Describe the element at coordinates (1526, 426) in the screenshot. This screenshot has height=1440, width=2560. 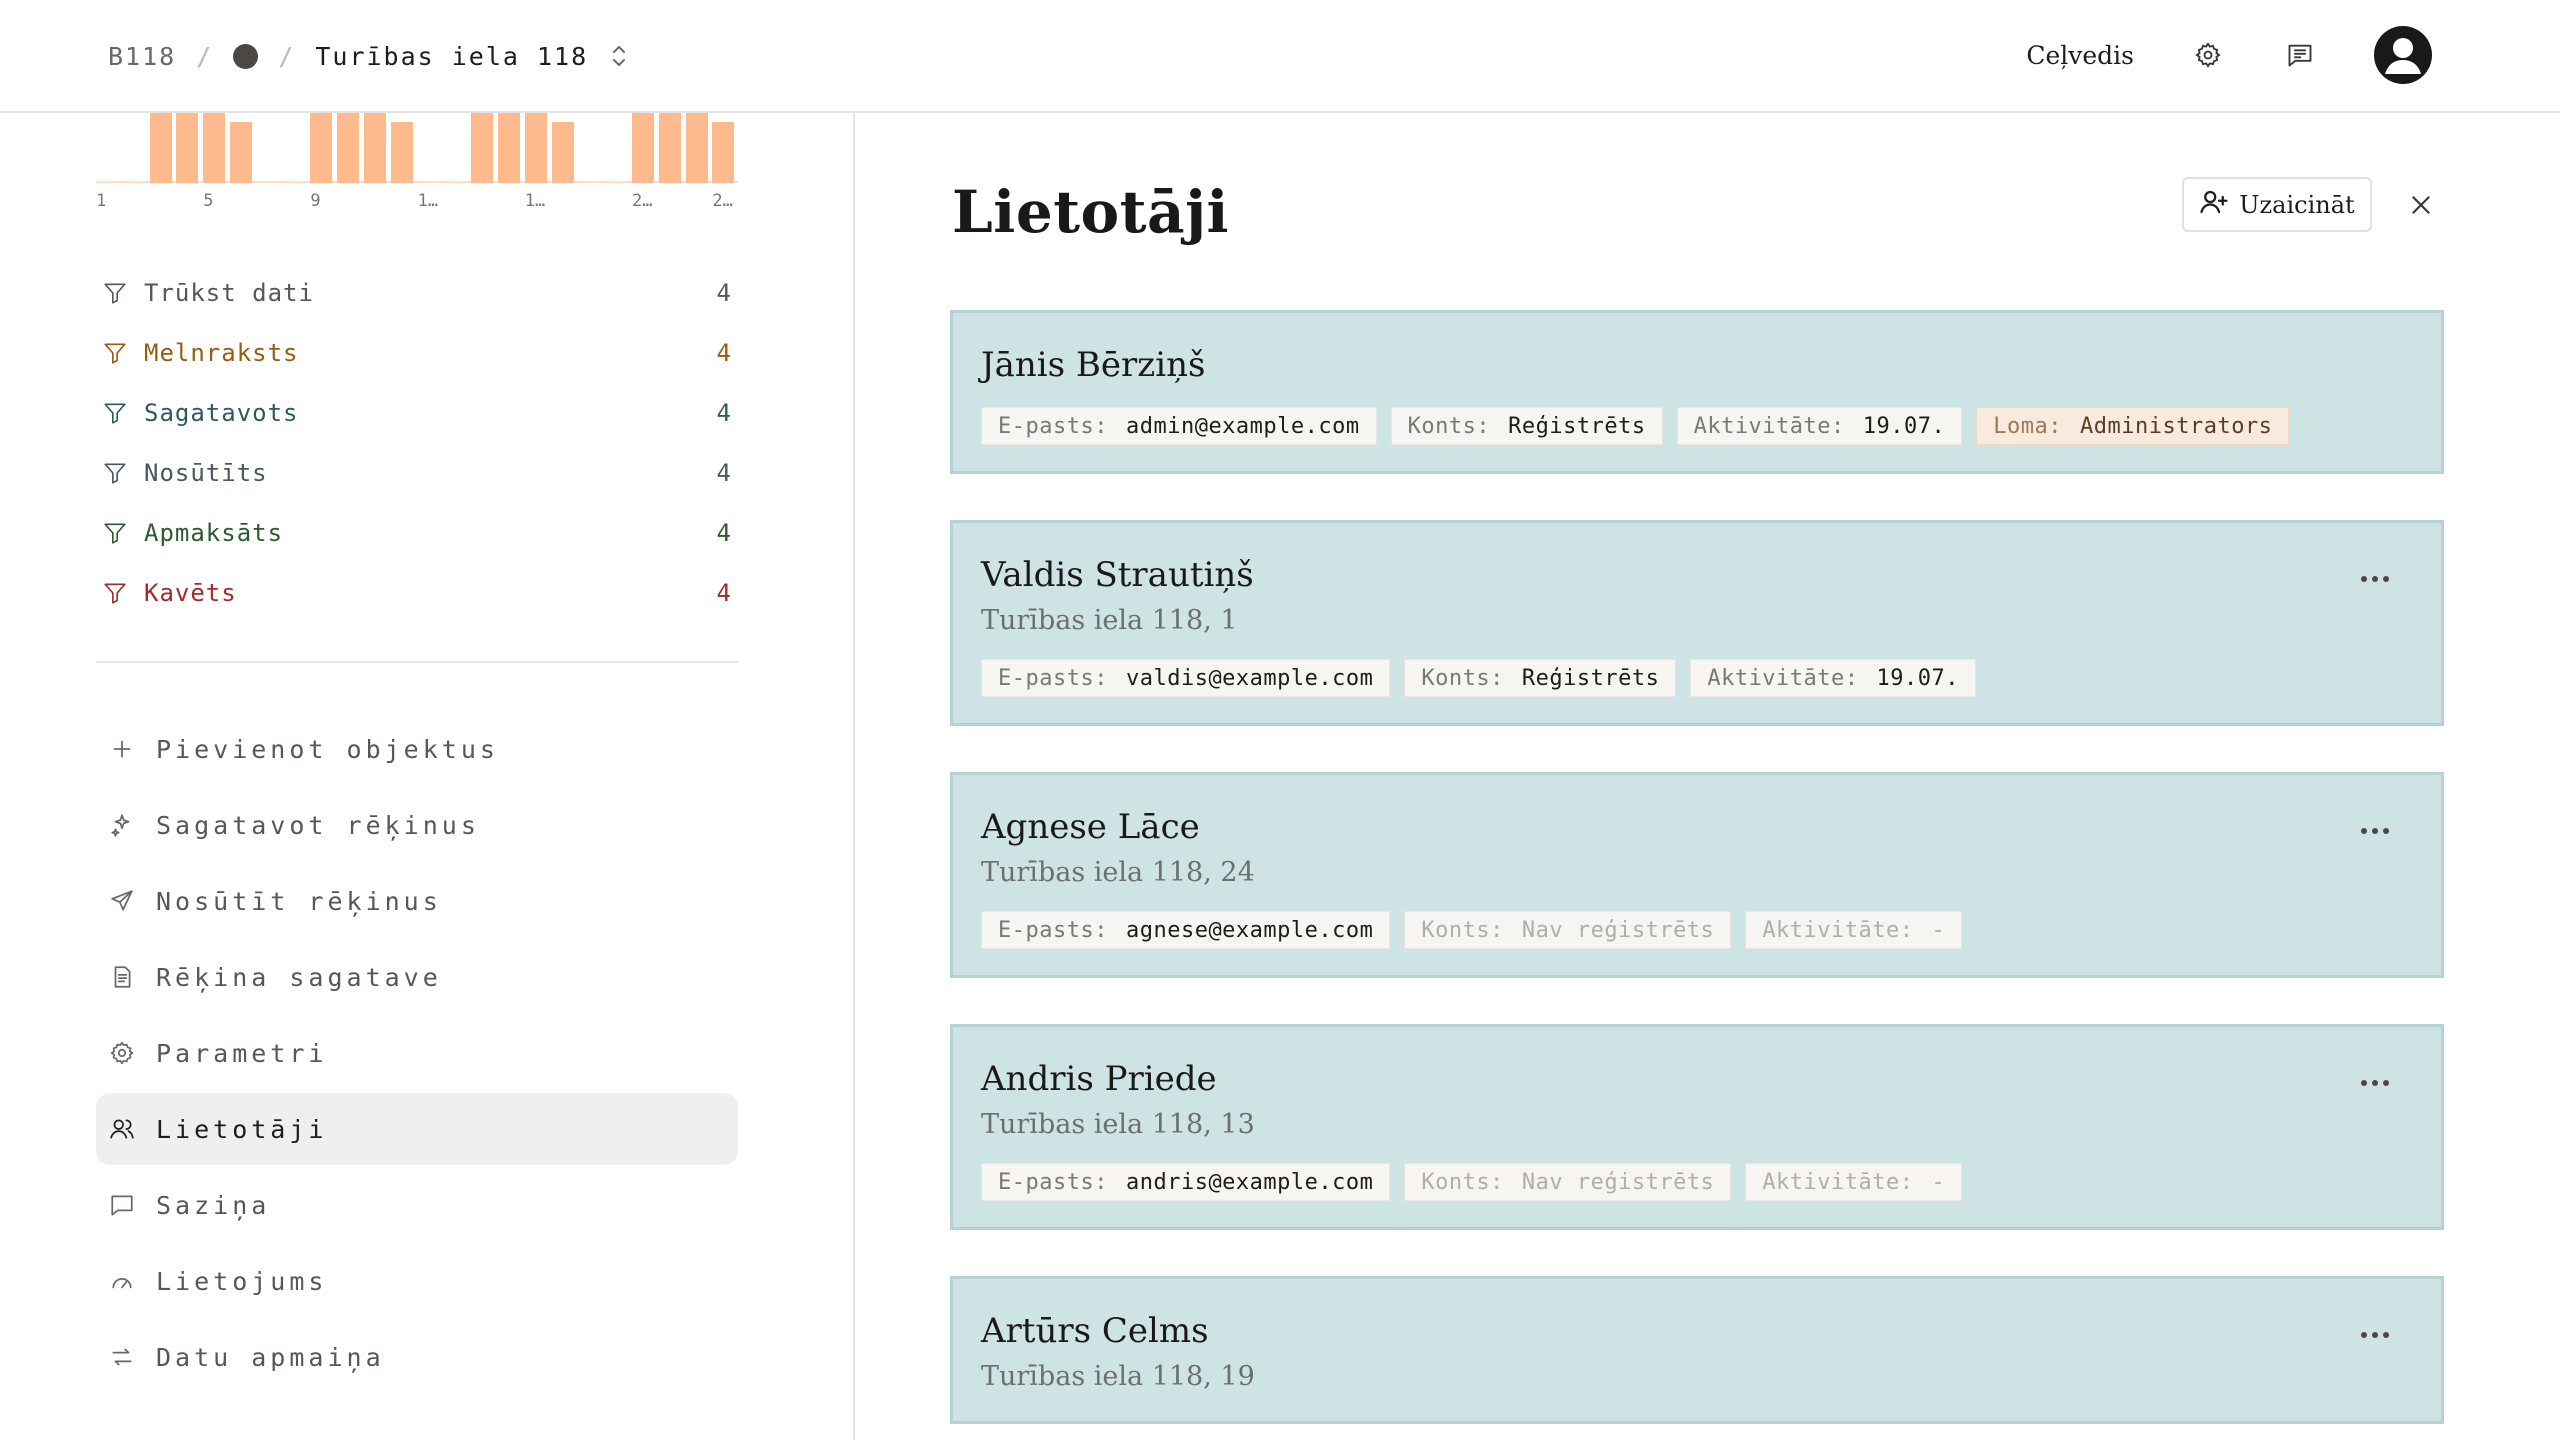
I see `user-info-chip: Konts: Reģistrēts` at that location.